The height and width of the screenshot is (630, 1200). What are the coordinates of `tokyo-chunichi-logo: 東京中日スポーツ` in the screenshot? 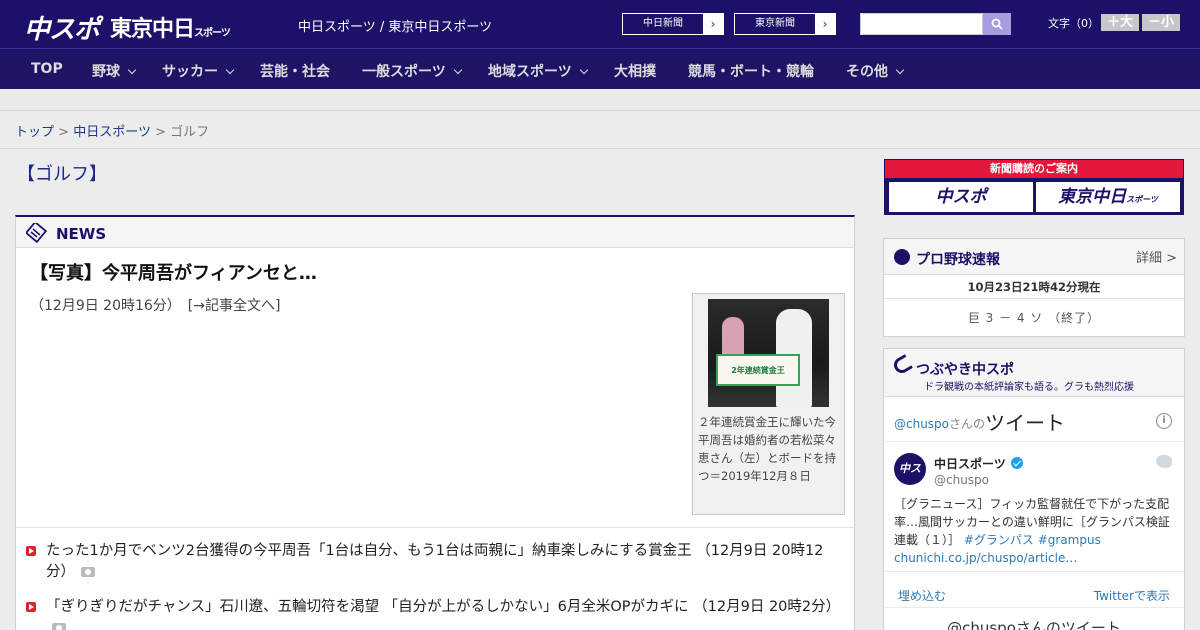 It's located at (170, 27).